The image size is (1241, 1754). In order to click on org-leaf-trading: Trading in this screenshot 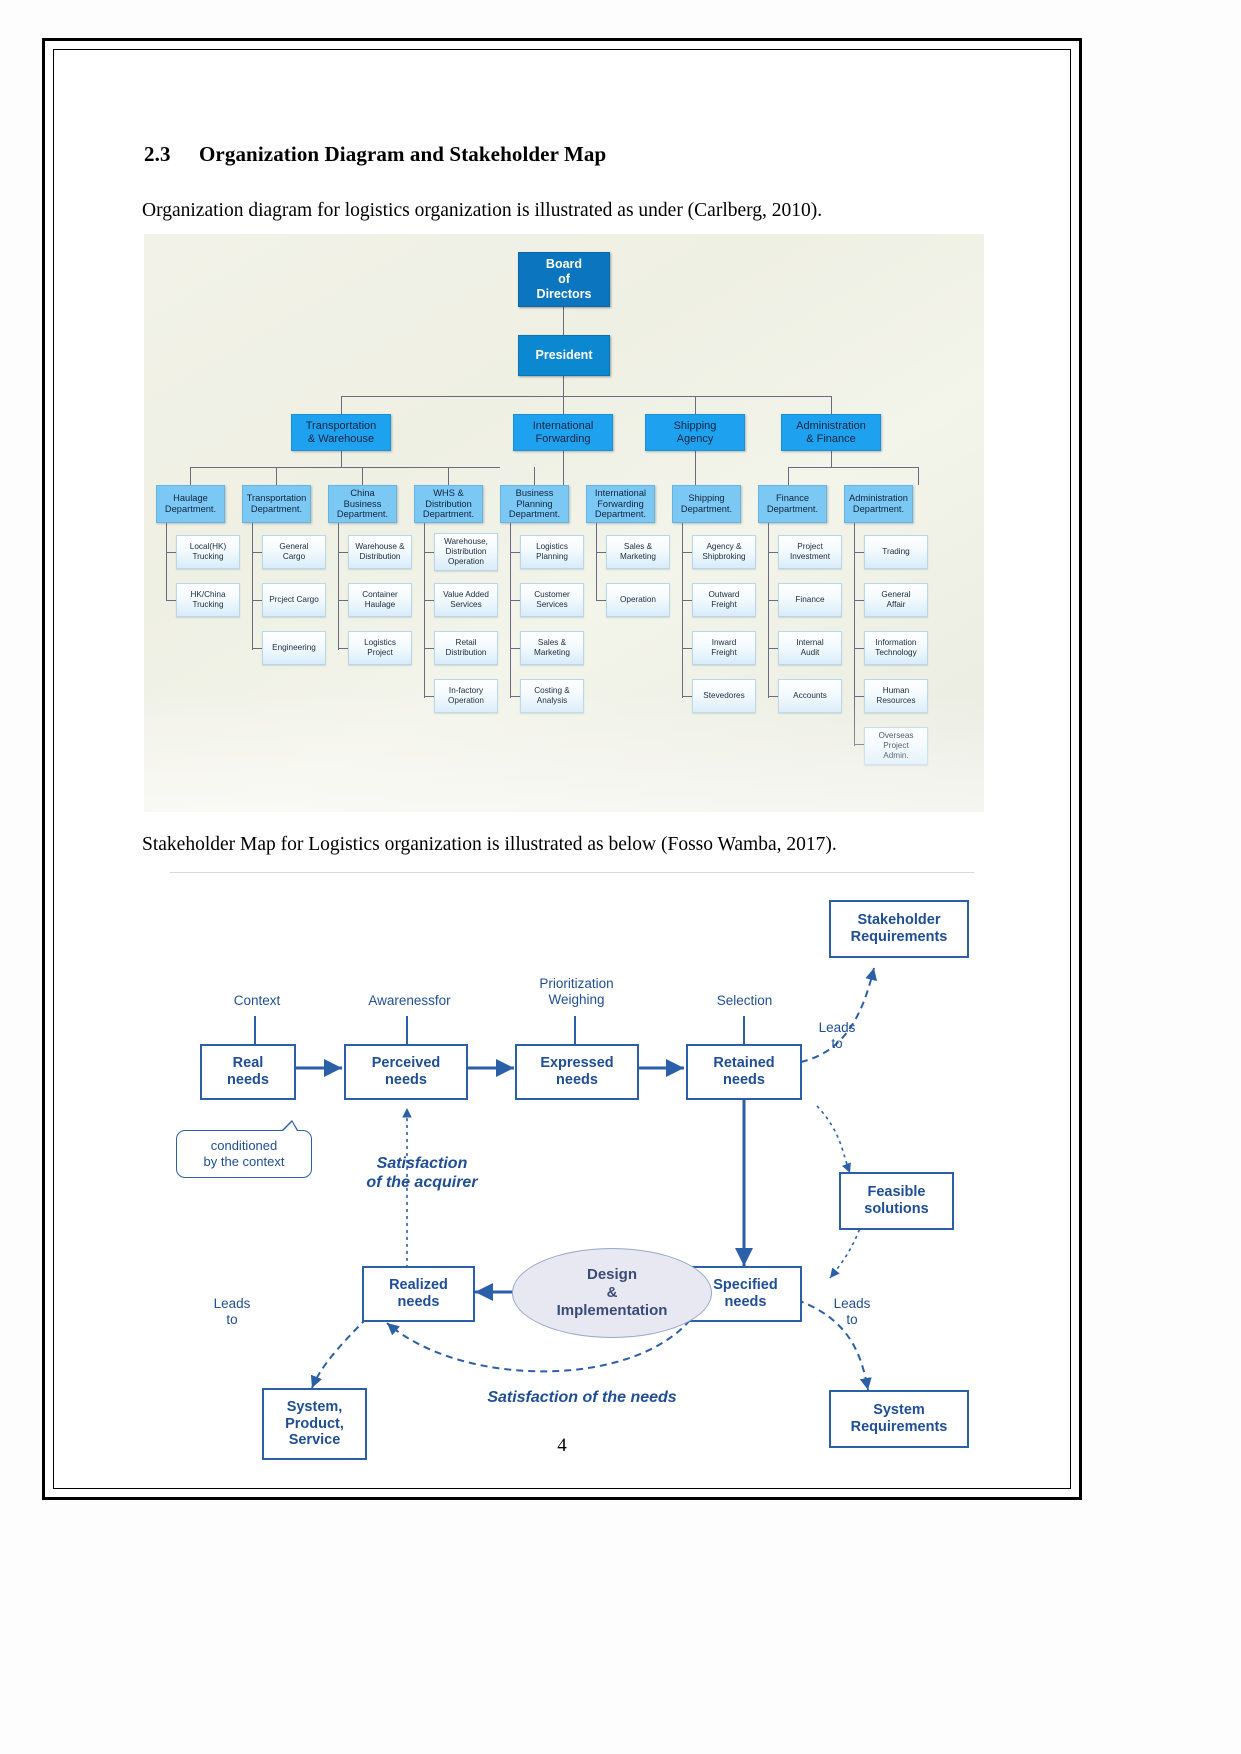, I will do `click(896, 552)`.